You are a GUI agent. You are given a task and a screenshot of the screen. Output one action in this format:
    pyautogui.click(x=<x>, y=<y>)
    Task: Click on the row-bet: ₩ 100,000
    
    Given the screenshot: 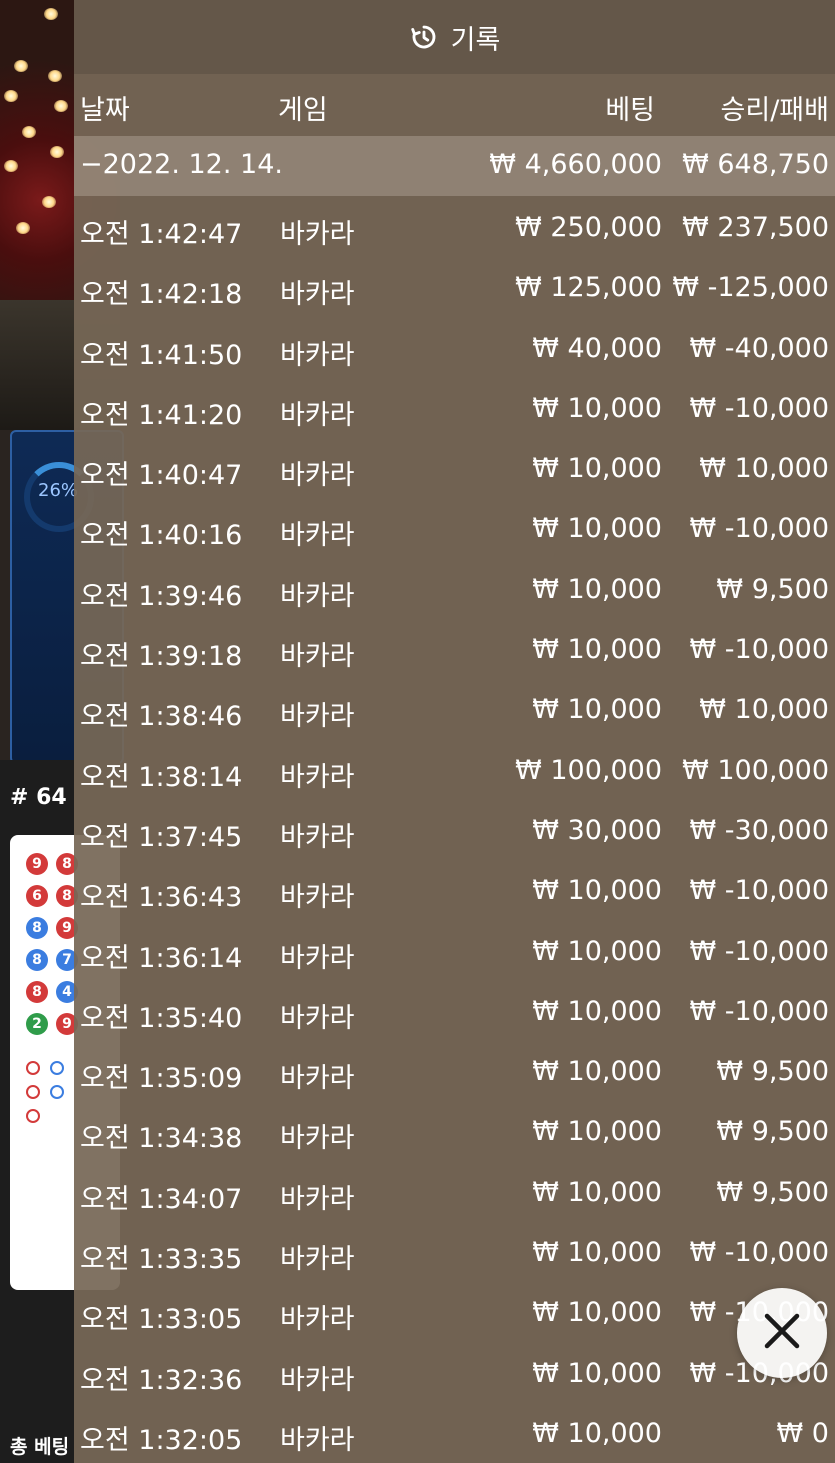 What is the action you would take?
    pyautogui.click(x=588, y=770)
    